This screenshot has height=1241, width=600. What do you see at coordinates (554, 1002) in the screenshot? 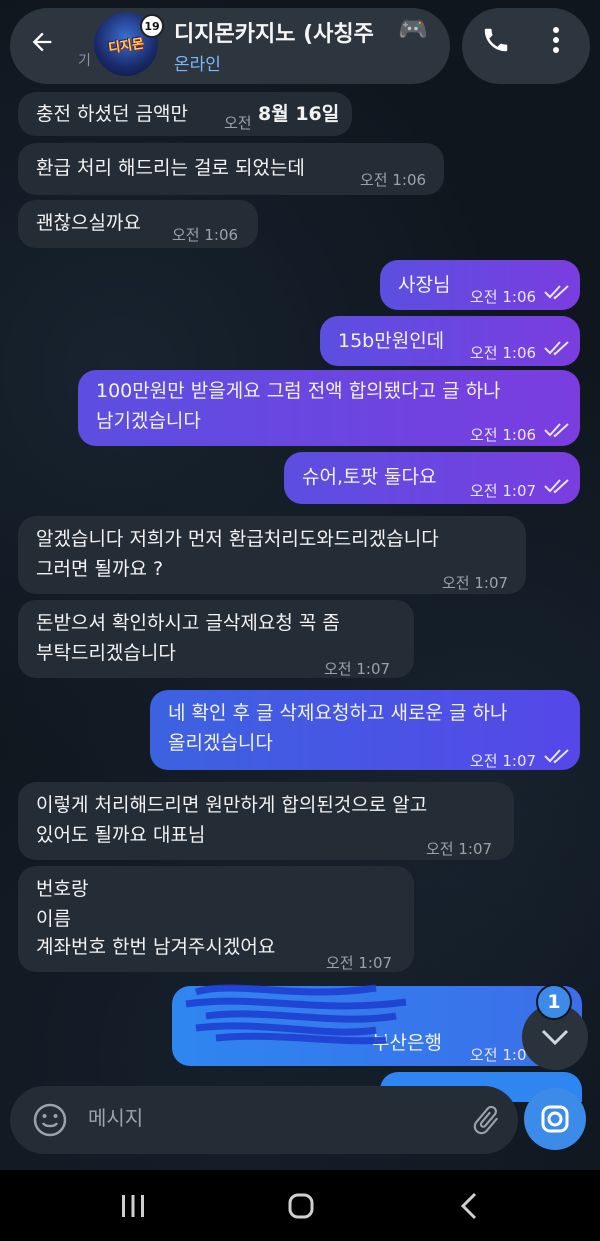
I see `unread-count-badge: 1` at bounding box center [554, 1002].